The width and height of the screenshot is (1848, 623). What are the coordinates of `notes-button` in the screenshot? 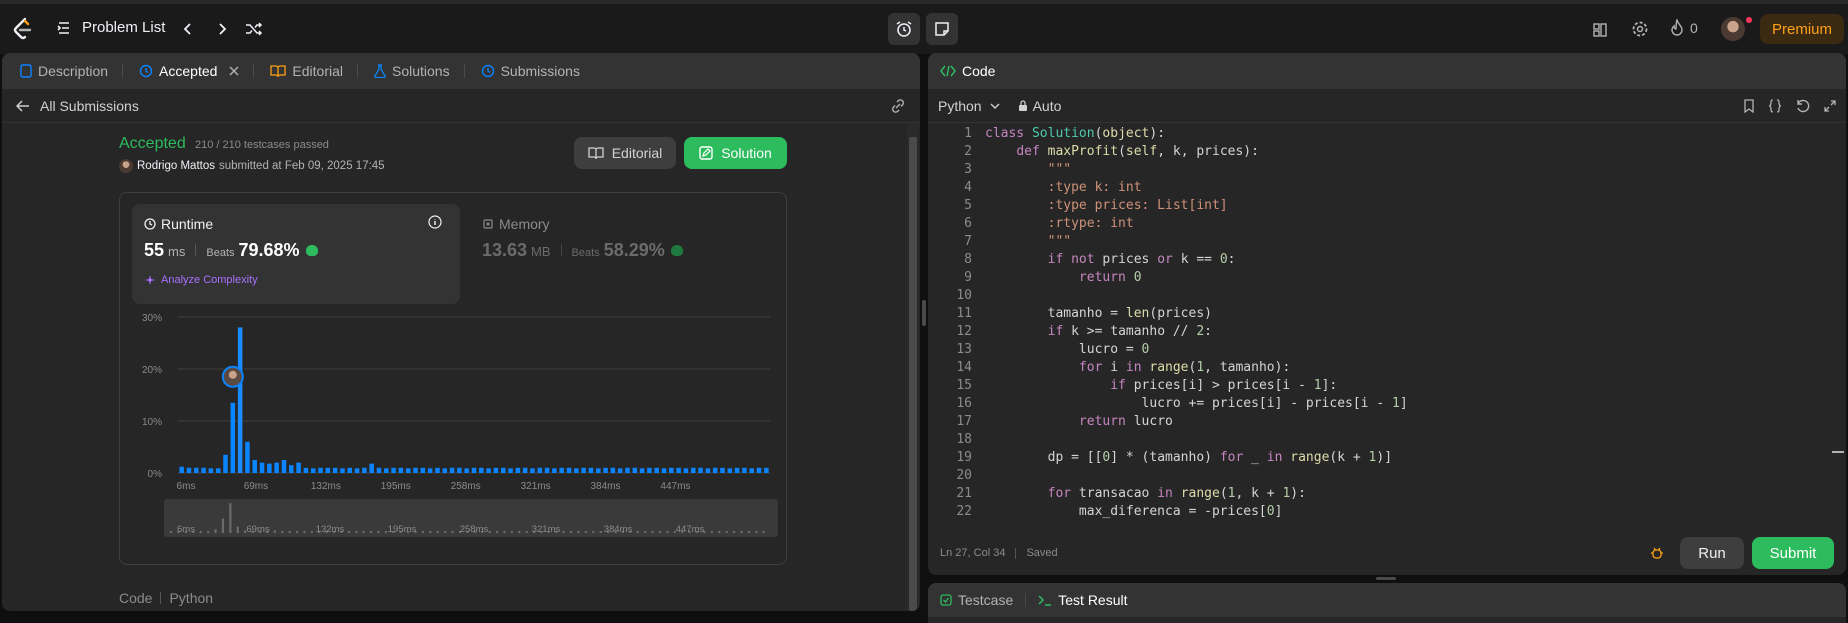 It's located at (942, 29).